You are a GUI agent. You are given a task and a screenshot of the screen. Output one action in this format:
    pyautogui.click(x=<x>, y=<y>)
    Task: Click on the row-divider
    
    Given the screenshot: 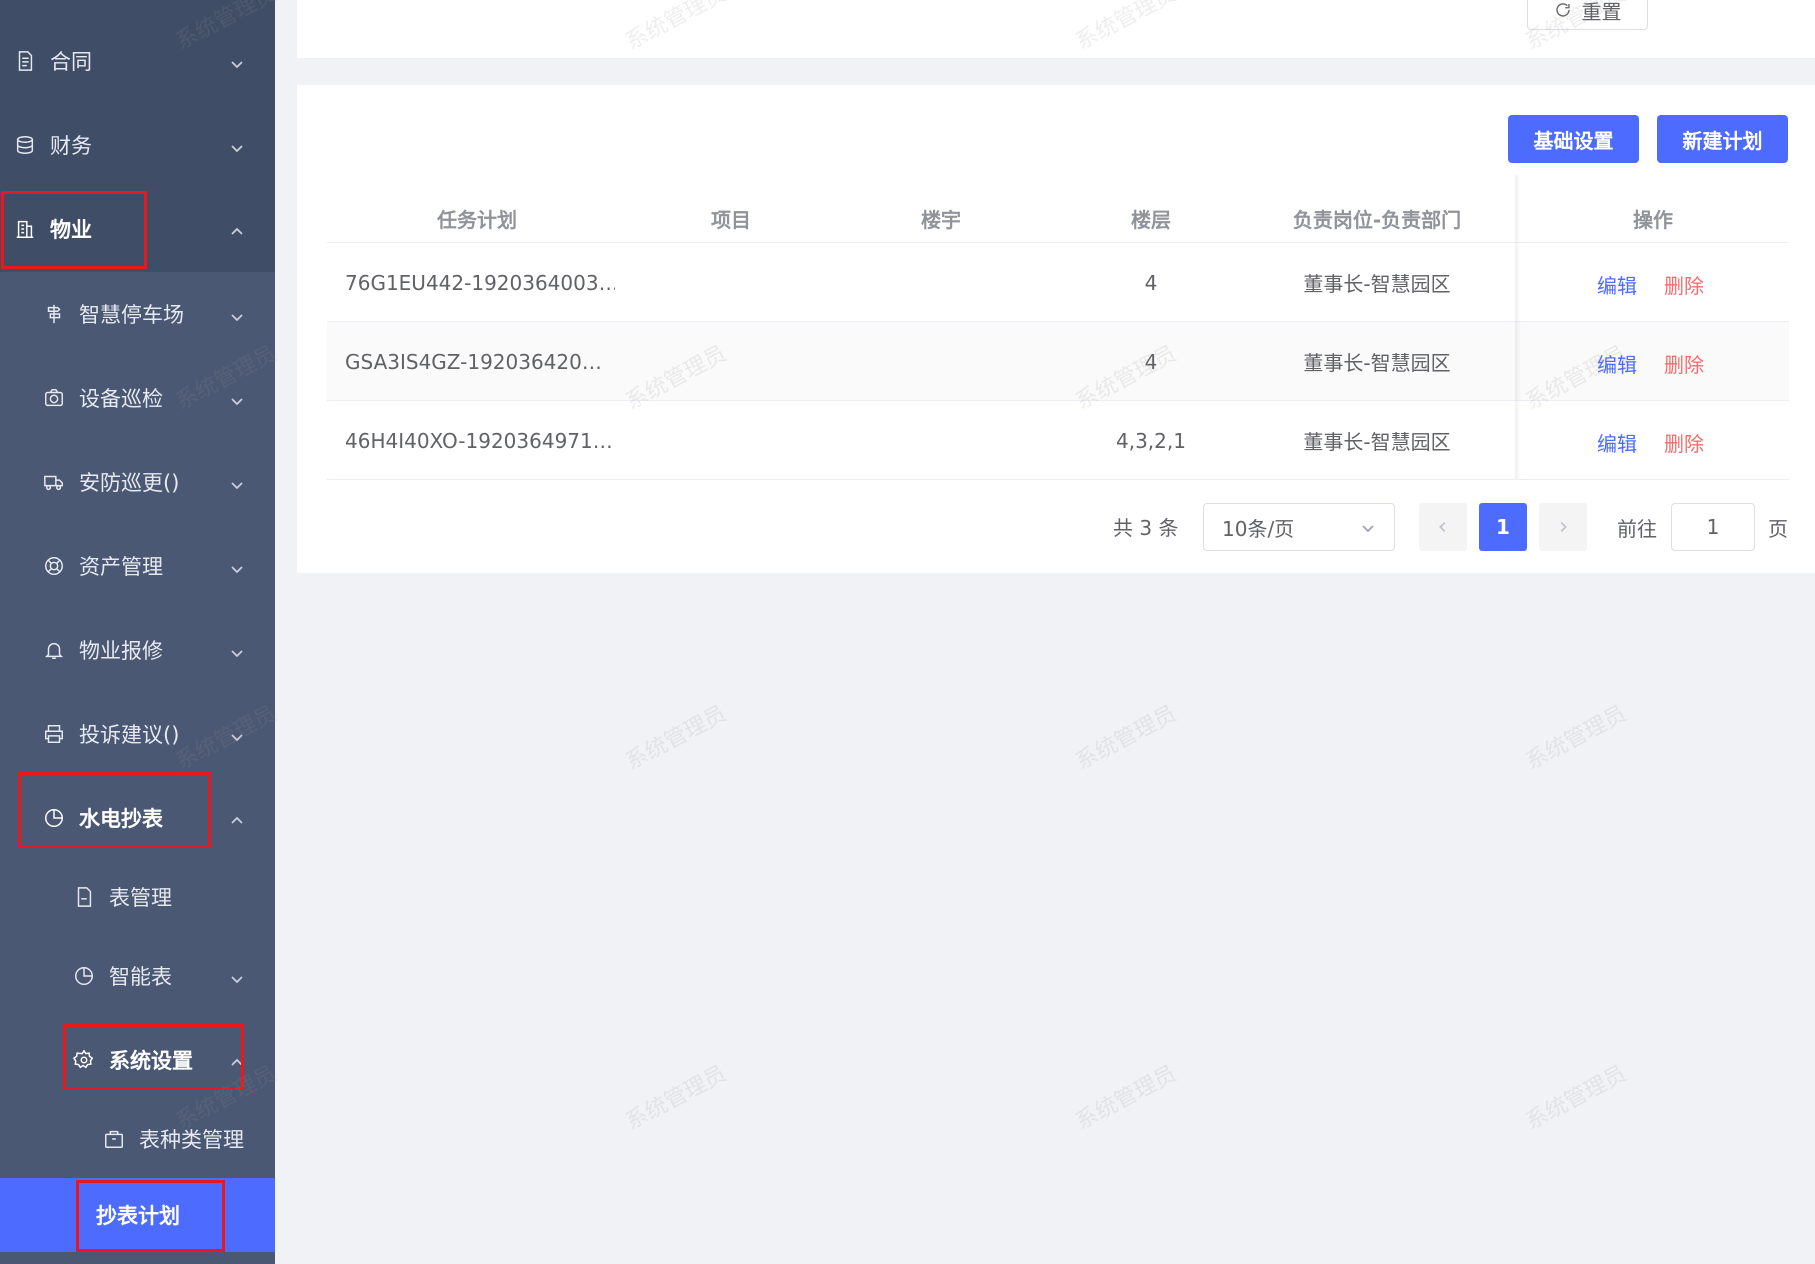 What is the action you would take?
    pyautogui.click(x=1058, y=479)
    